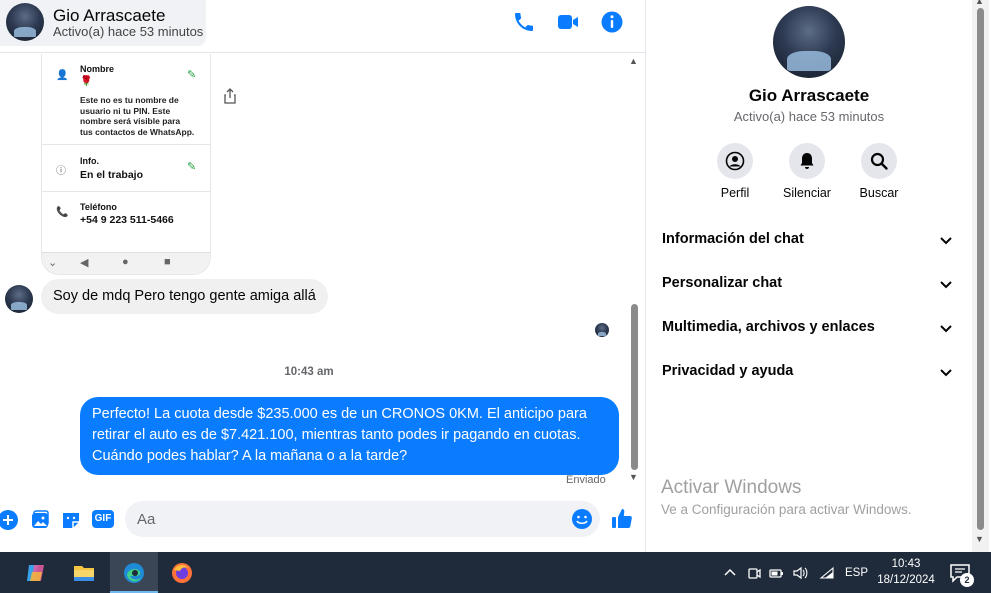  I want to click on ps-name-label: Nombre, so click(97, 69).